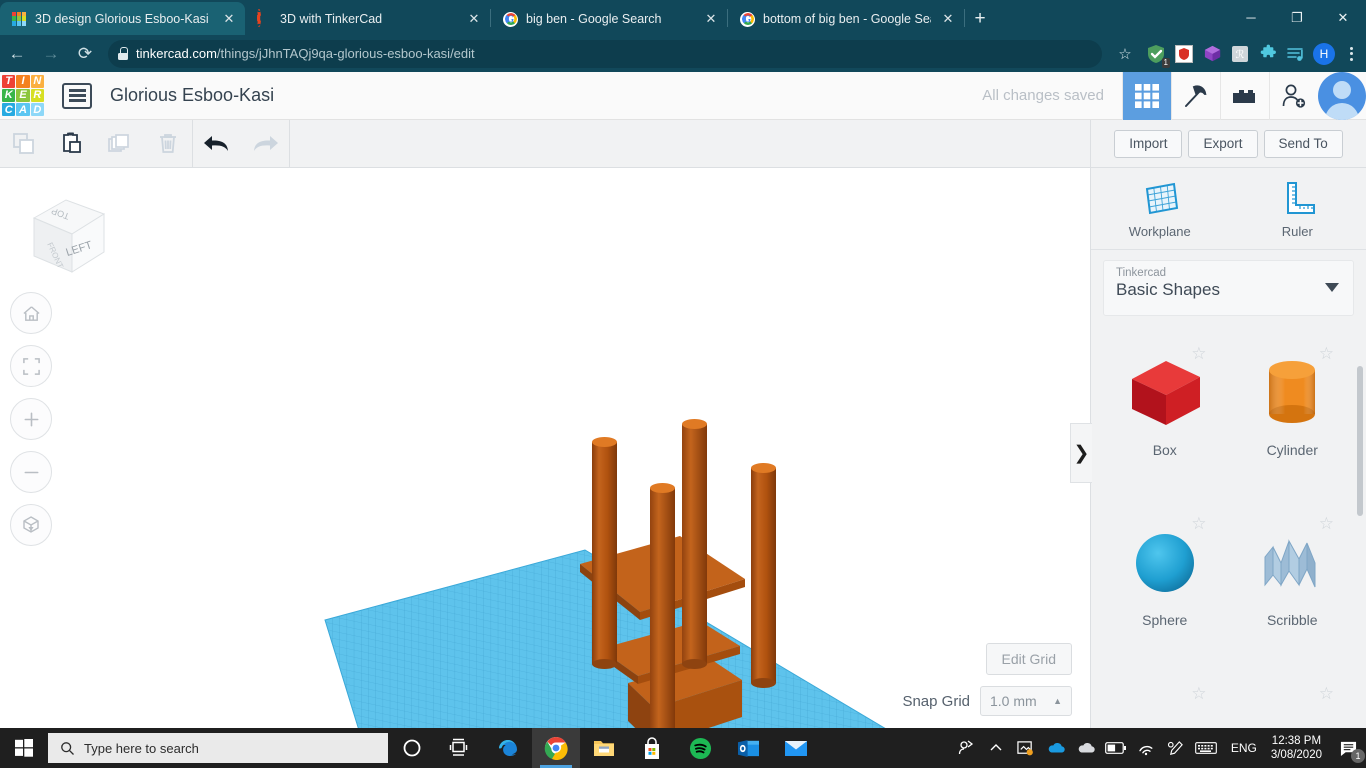  Describe the element at coordinates (1056, 748) in the screenshot. I see `onedrive-blue-icon` at that location.